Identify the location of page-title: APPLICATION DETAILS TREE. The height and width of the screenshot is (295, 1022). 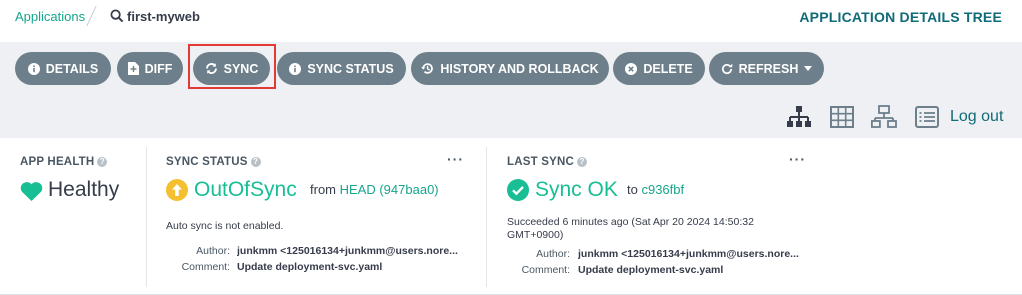
(900, 17).